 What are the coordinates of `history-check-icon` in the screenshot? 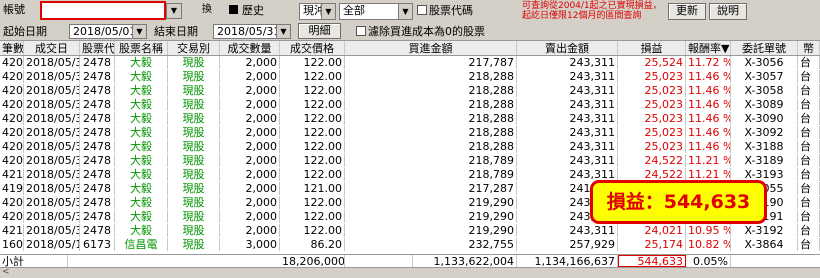 It's located at (233, 9).